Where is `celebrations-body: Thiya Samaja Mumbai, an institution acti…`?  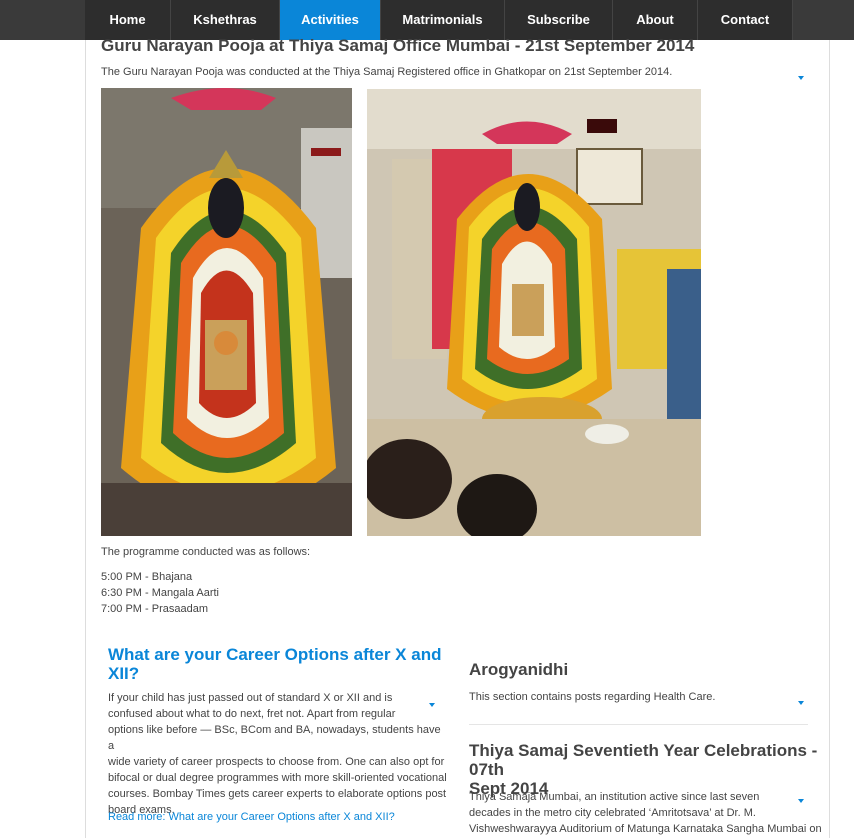
celebrations-body: Thiya Samaja Mumbai, an institution acti… is located at coordinates (645, 813).